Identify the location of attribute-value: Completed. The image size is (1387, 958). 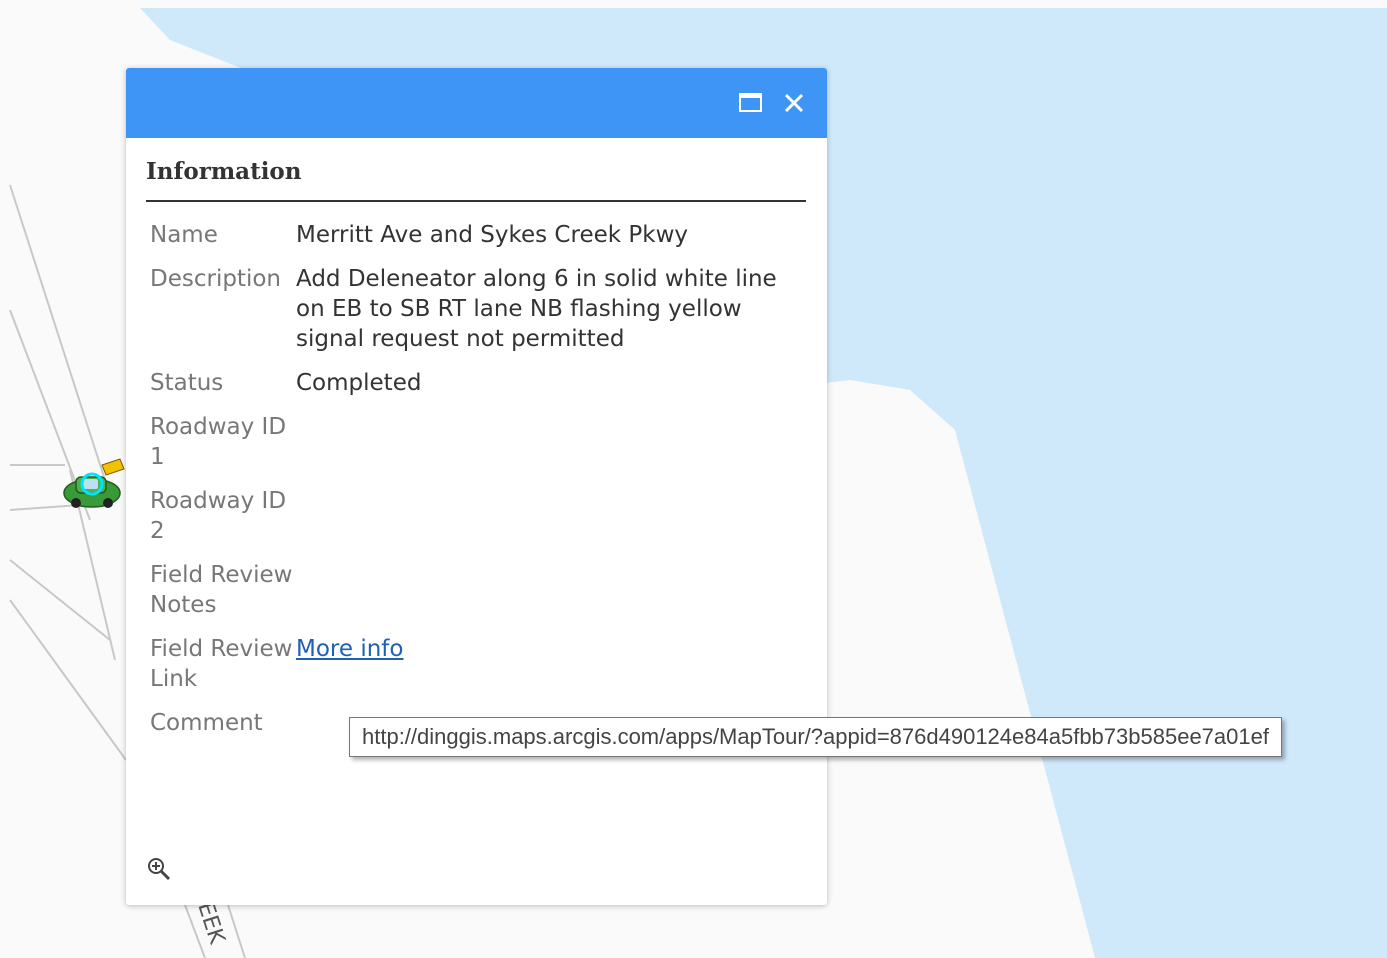
(359, 383).